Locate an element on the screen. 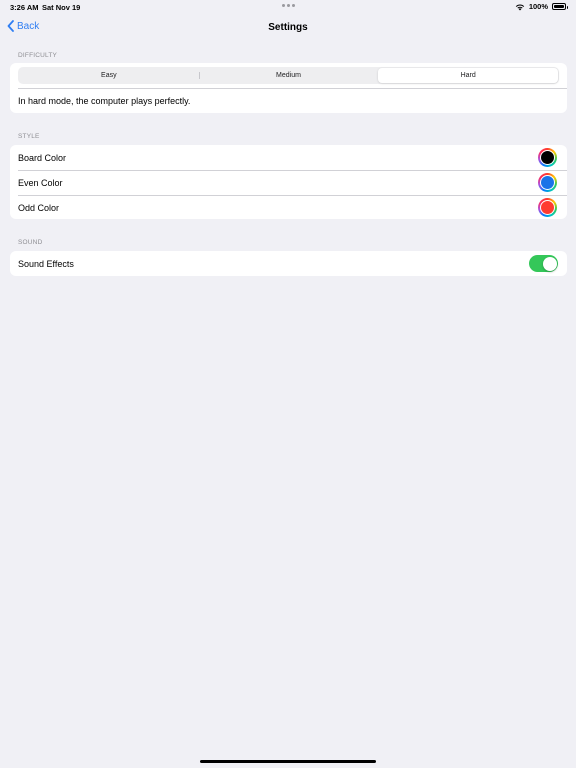  even-color-well is located at coordinates (547, 182).